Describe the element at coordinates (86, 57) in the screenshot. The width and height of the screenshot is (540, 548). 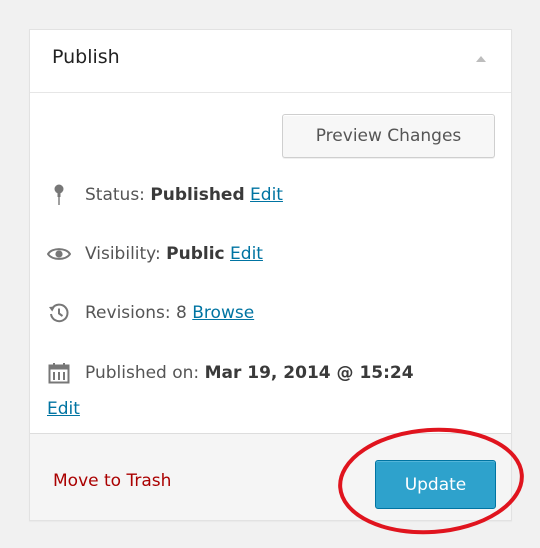
I see `publish-metabox-title: Publish` at that location.